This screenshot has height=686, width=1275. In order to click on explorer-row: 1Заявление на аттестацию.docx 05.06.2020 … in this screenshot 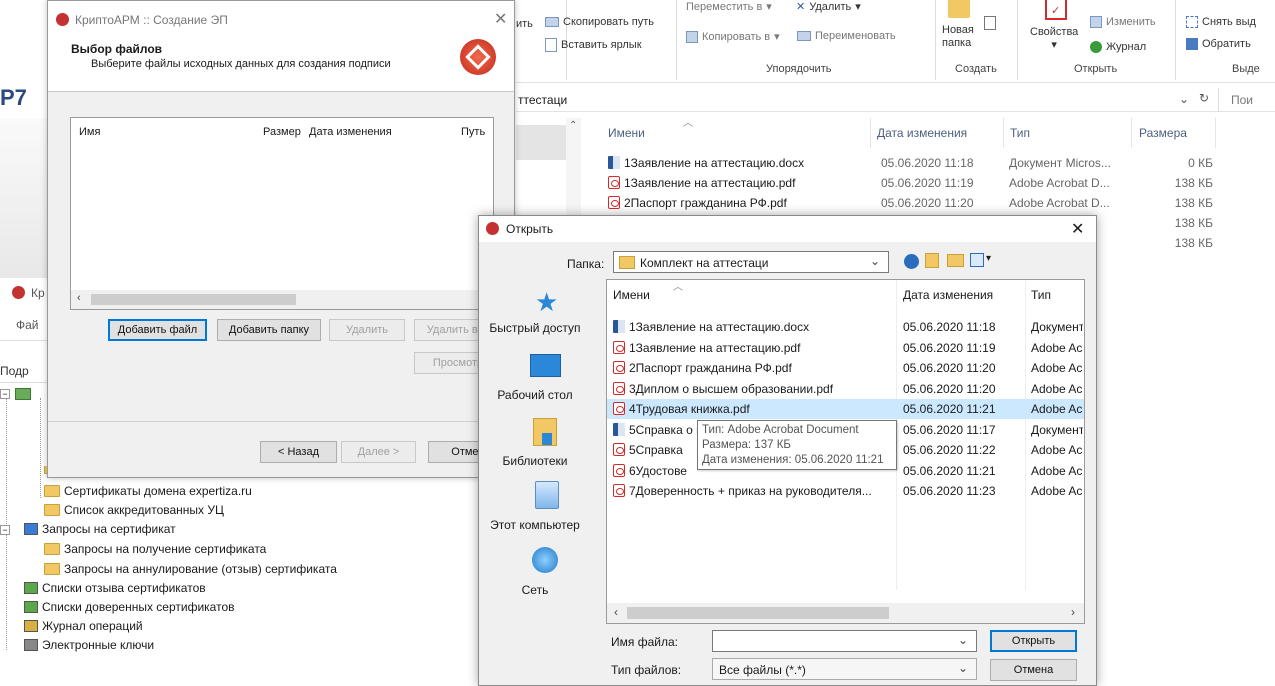, I will do `click(940, 163)`.